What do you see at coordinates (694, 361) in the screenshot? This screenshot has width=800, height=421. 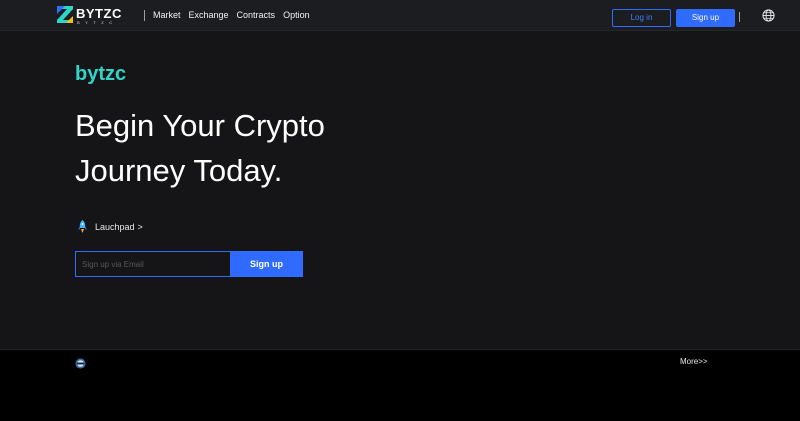 I see `more-link: More>>` at bounding box center [694, 361].